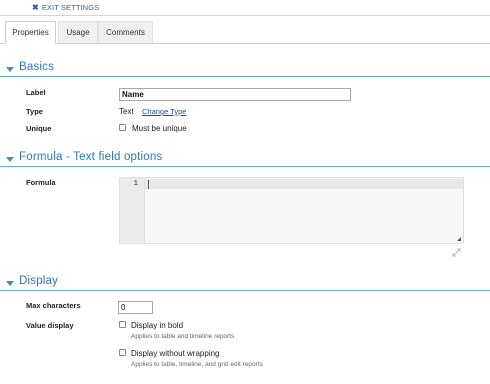 This screenshot has height=384, width=490. I want to click on display-in-bold-checkbox, so click(122, 324).